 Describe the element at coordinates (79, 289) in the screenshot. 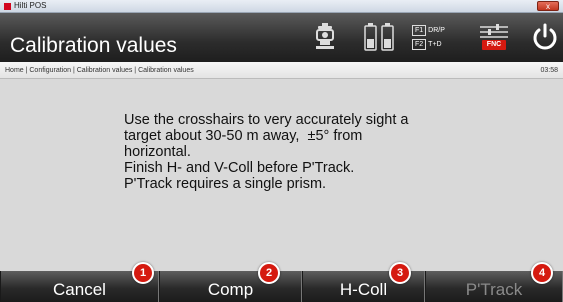

I see `cancel-button-label: Cancel` at that location.